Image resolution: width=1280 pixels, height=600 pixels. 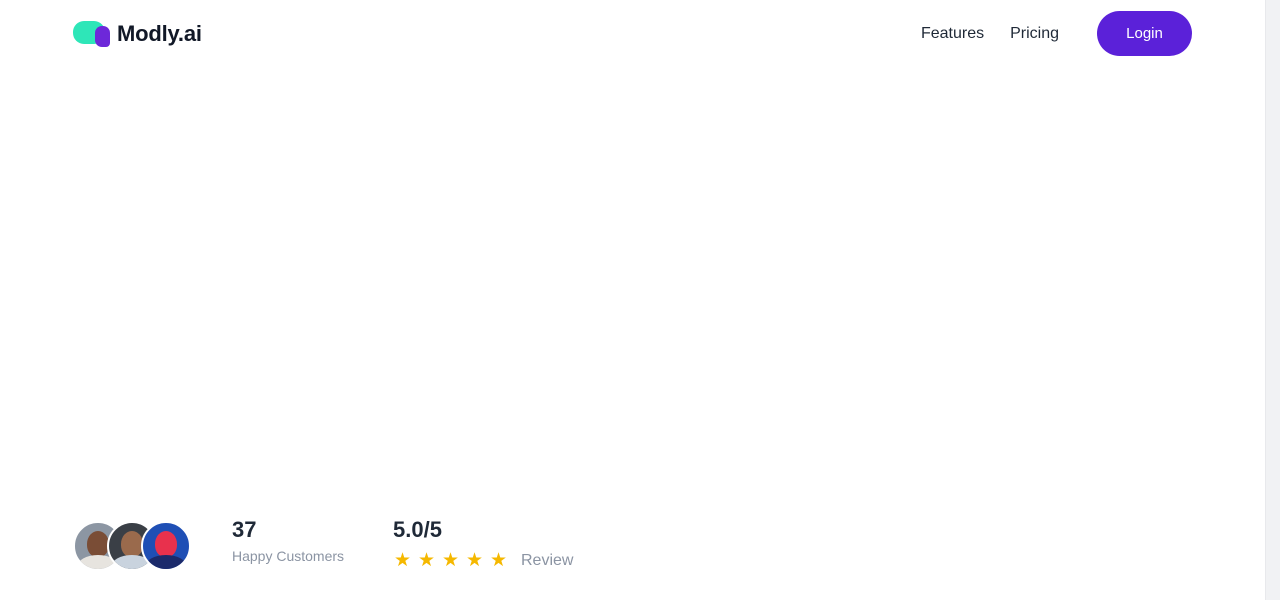 What do you see at coordinates (1272, 300) in the screenshot?
I see `page-scrollbar` at bounding box center [1272, 300].